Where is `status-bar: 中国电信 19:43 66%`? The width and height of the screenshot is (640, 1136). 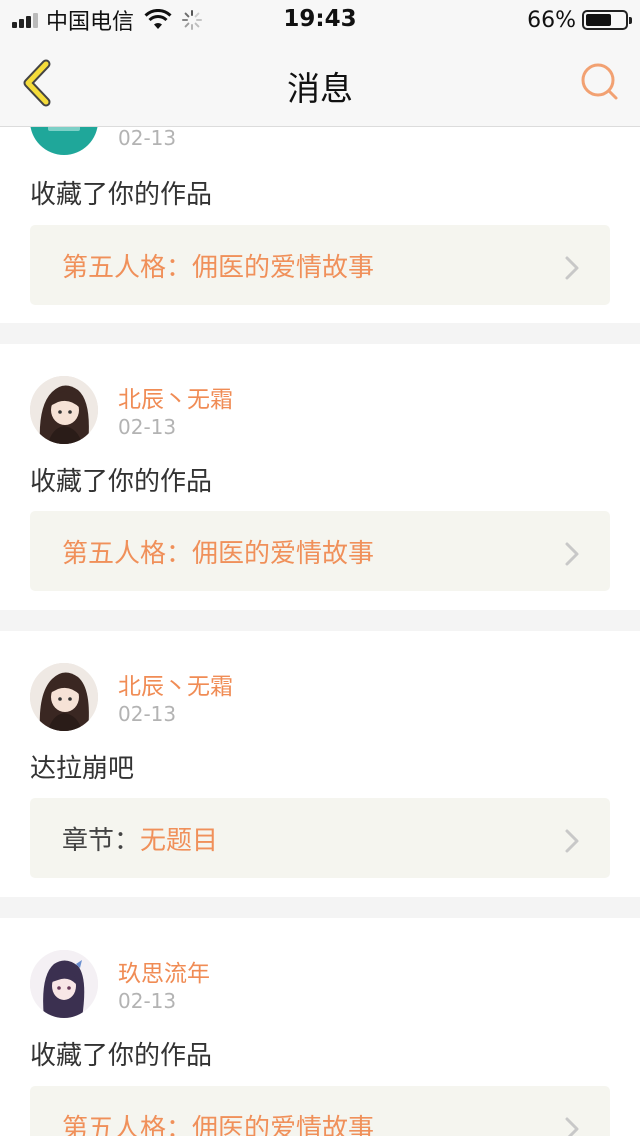 status-bar: 中国电信 19:43 66% is located at coordinates (320, 20).